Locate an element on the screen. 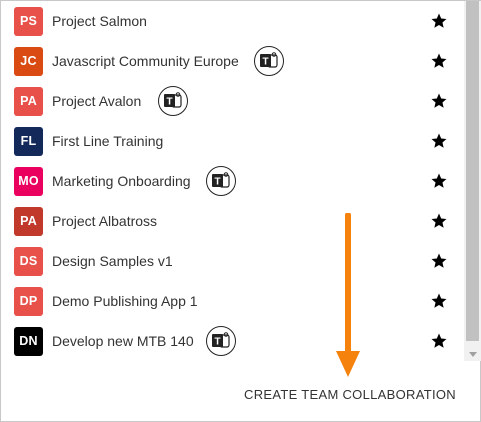 This screenshot has height=422, width=481. team-row: PA Project Avalon T is located at coordinates (232, 101).